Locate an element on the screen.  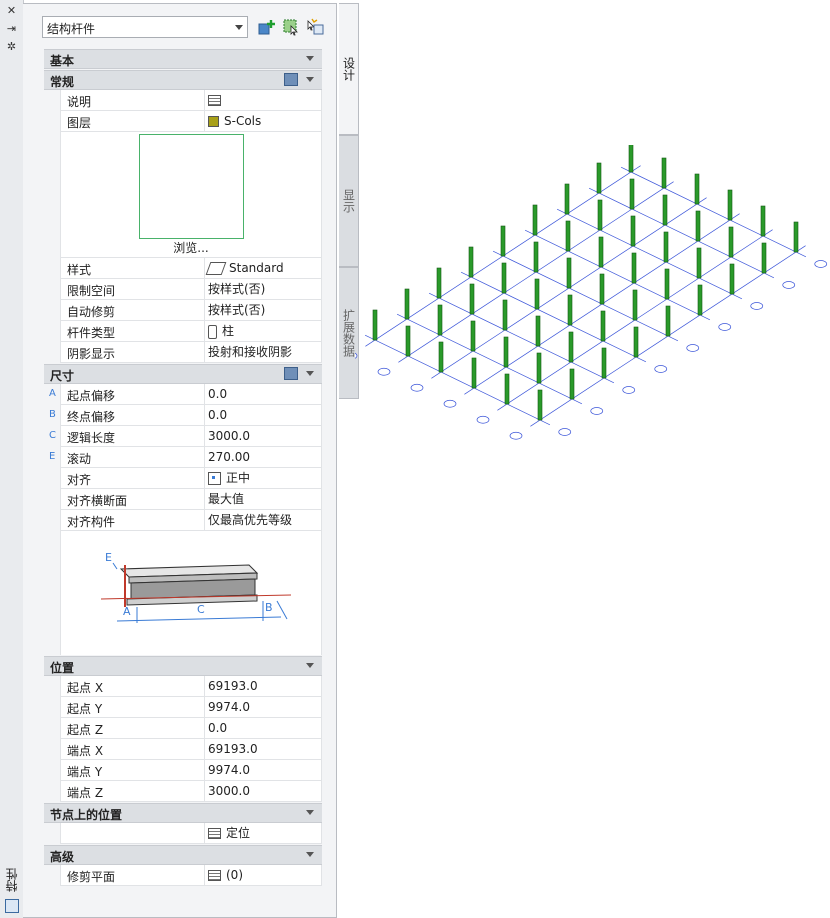
close-icon: ✕ is located at coordinates (11, 11).